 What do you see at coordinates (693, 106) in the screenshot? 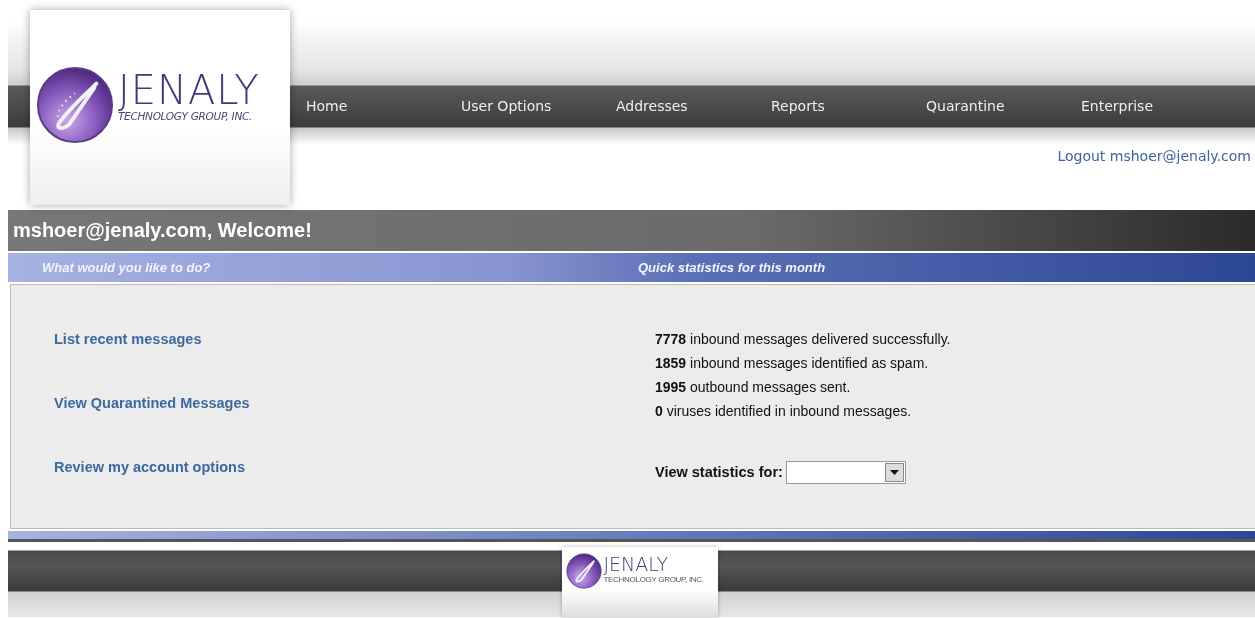
I see `nav-link: Addresses` at bounding box center [693, 106].